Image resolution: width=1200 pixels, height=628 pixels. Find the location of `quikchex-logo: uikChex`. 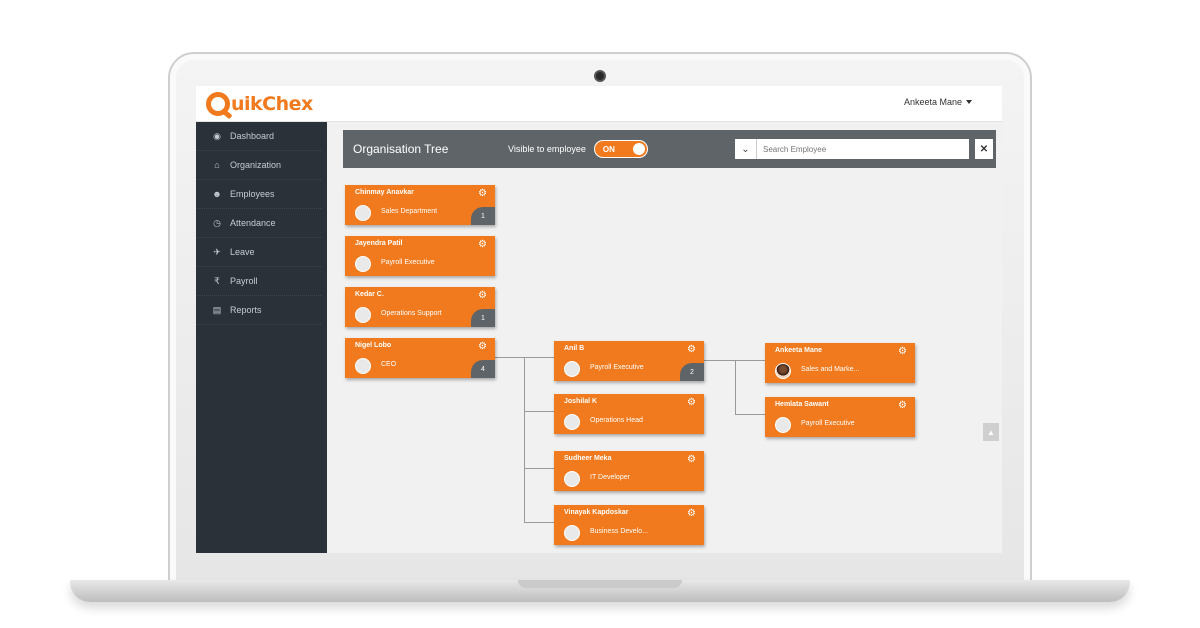

quikchex-logo: uikChex is located at coordinates (259, 104).